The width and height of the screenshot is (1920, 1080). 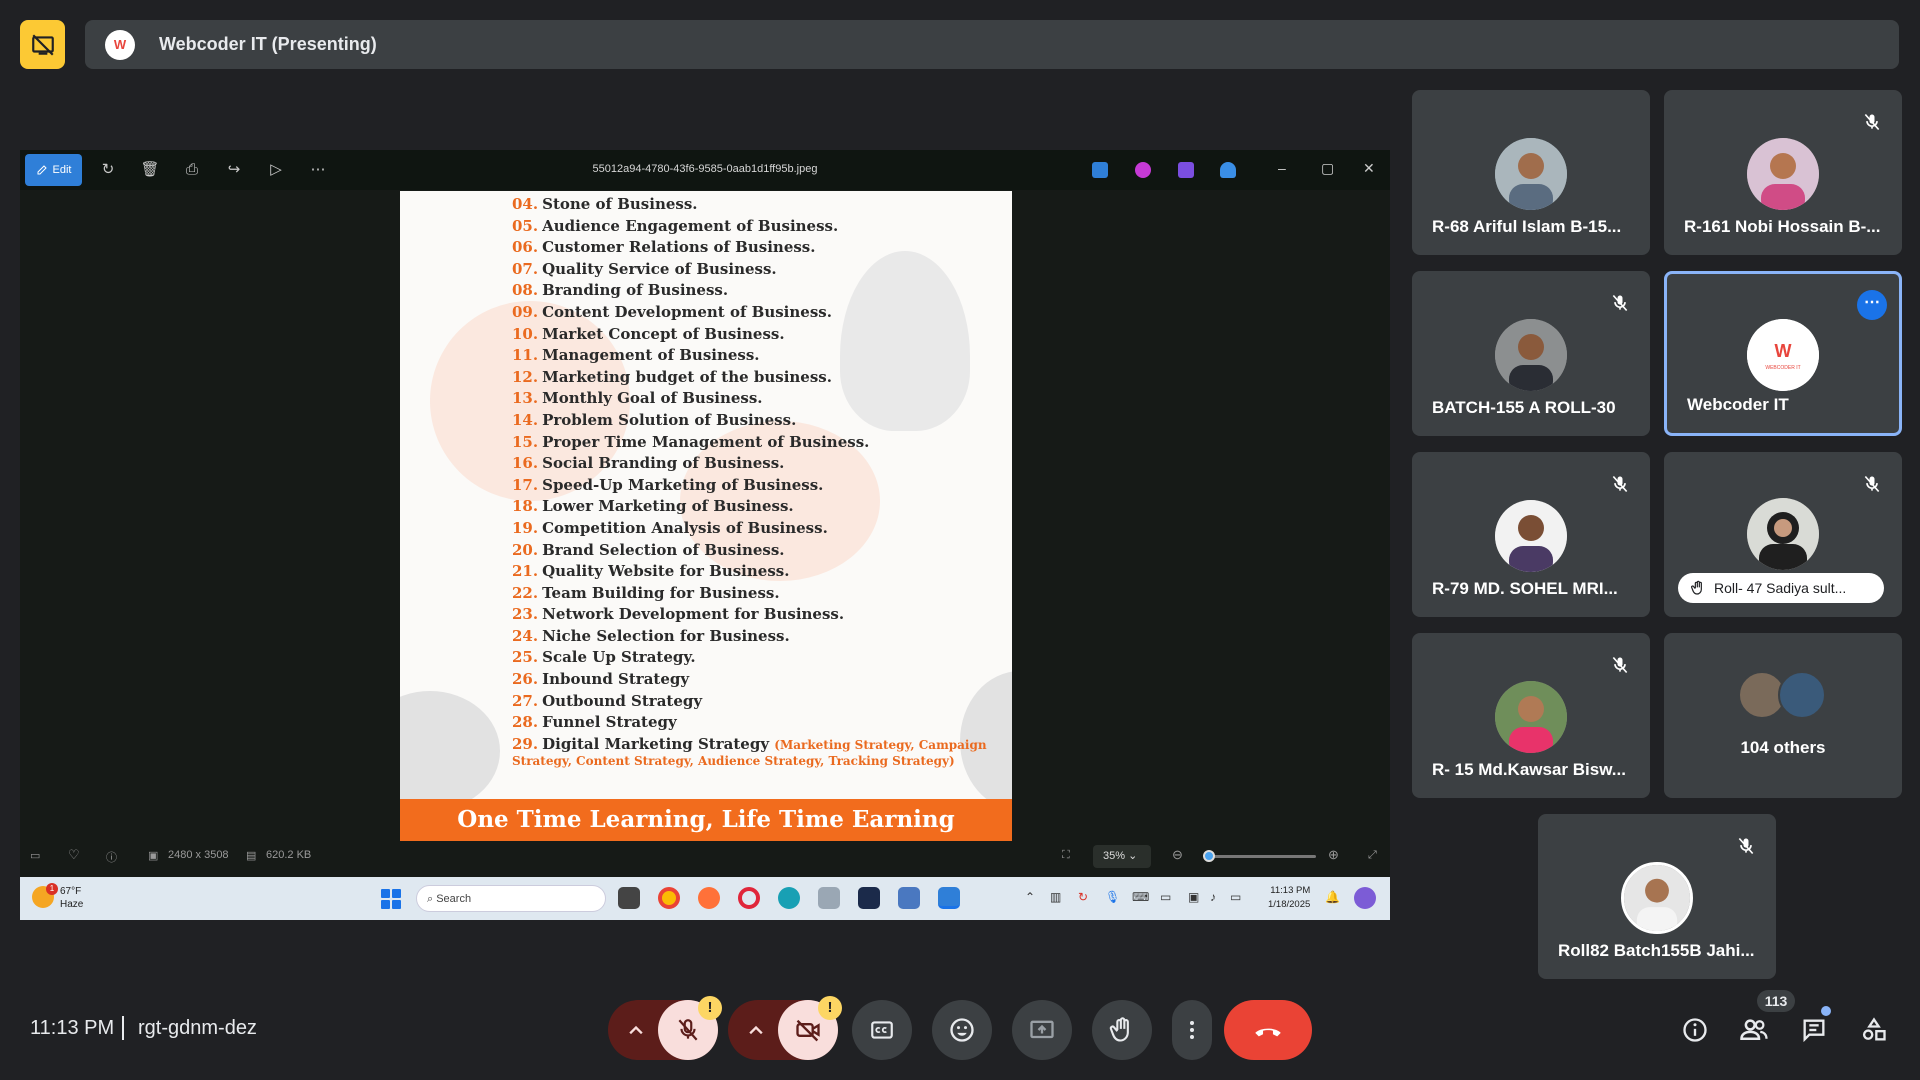 What do you see at coordinates (1213, 897) in the screenshot?
I see `volume-icon: ♪` at bounding box center [1213, 897].